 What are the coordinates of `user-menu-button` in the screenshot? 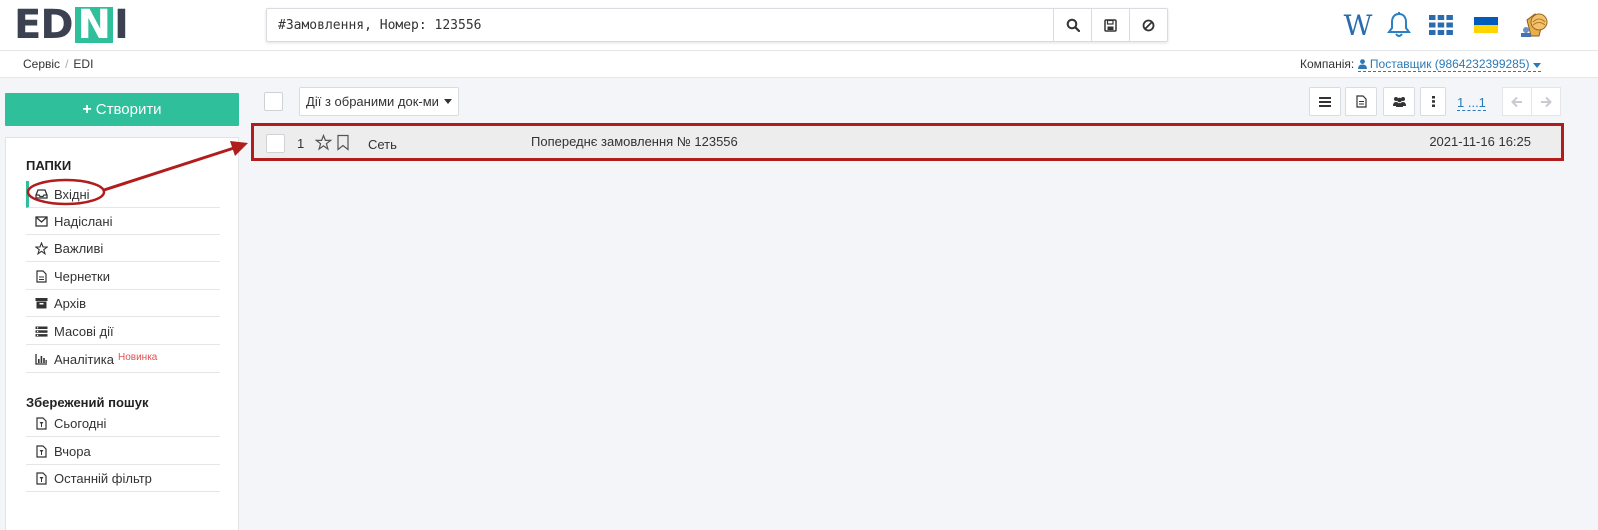 It's located at (1535, 25).